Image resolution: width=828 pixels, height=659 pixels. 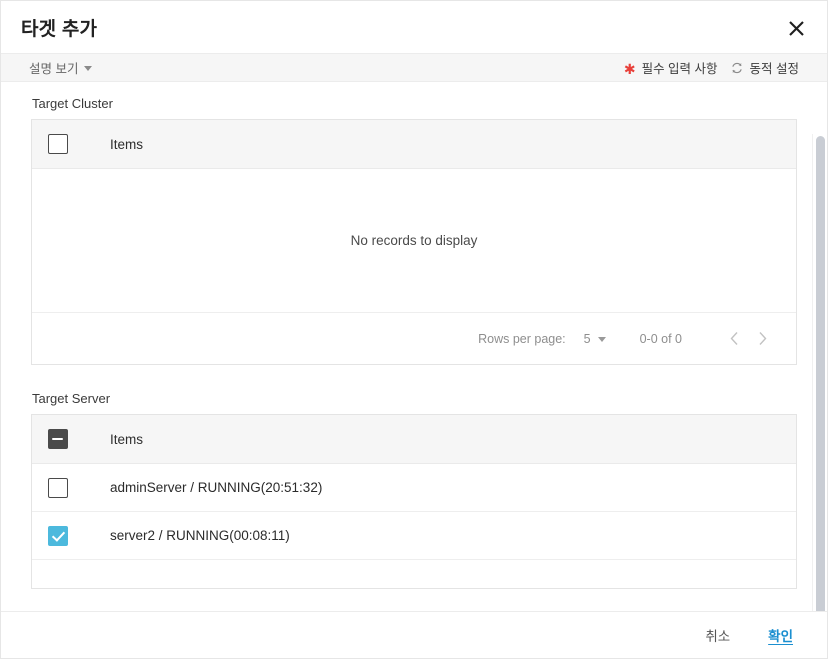 I want to click on sync-icon, so click(x=737, y=68).